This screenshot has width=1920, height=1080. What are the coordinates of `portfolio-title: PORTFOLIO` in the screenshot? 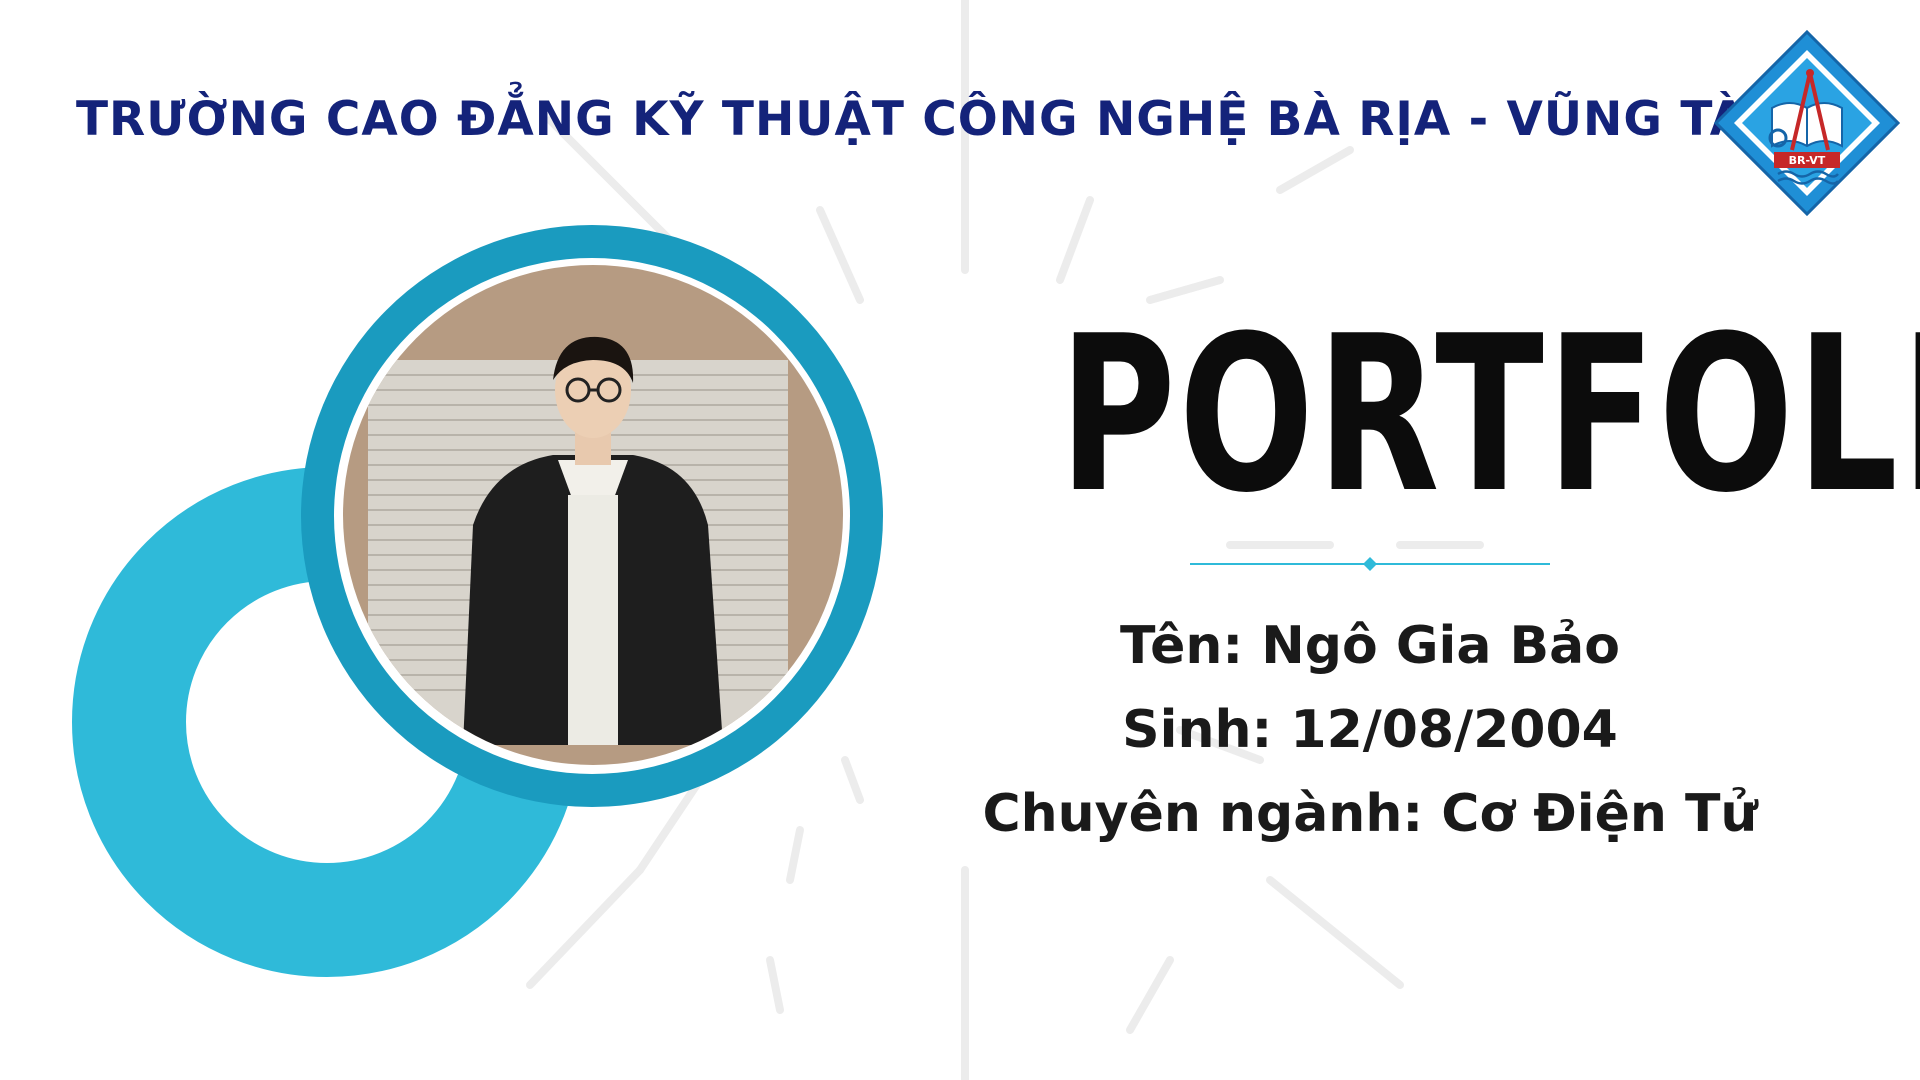 It's located at (1489, 414).